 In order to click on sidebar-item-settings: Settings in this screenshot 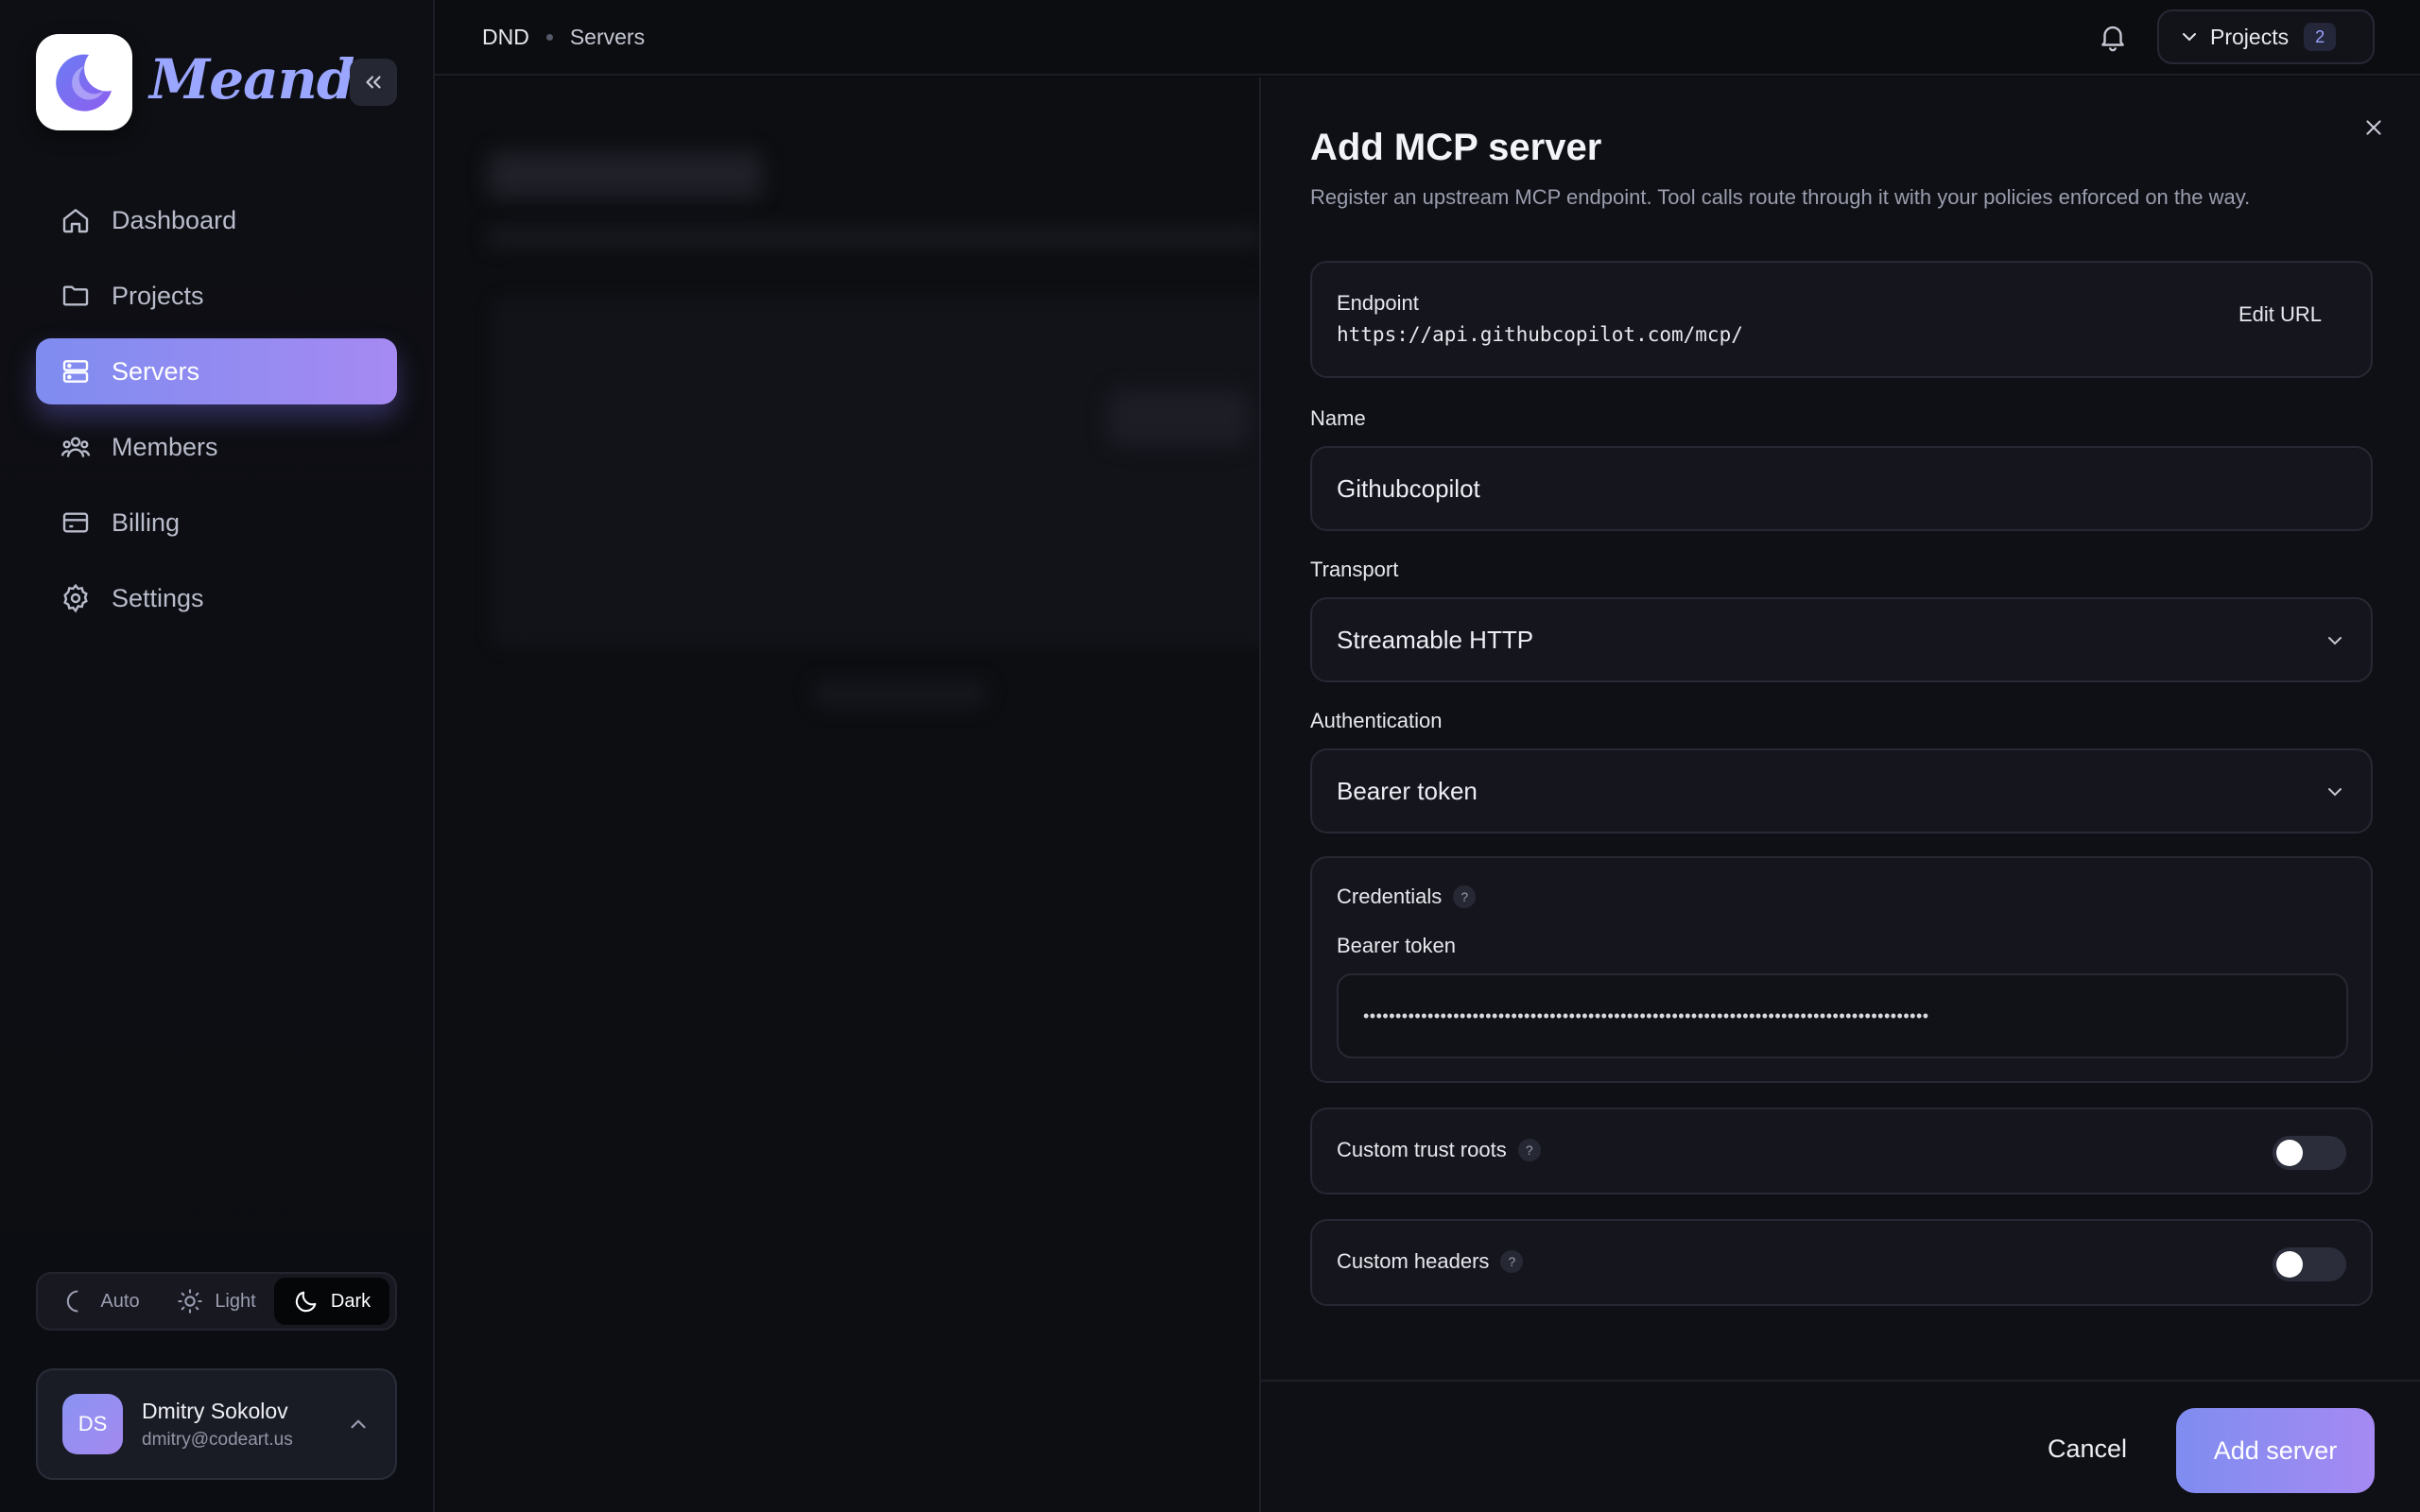, I will do `click(217, 598)`.